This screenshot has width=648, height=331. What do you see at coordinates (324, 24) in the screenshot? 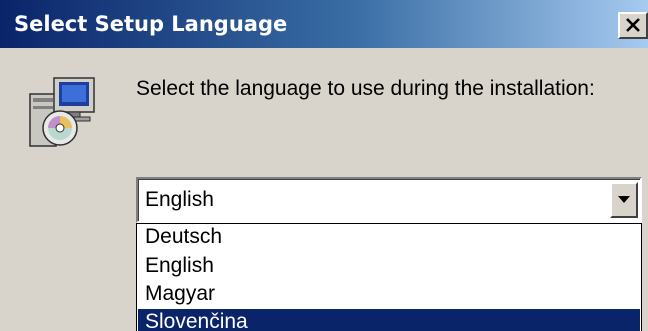
I see `title-bar: Select Setup Language` at bounding box center [324, 24].